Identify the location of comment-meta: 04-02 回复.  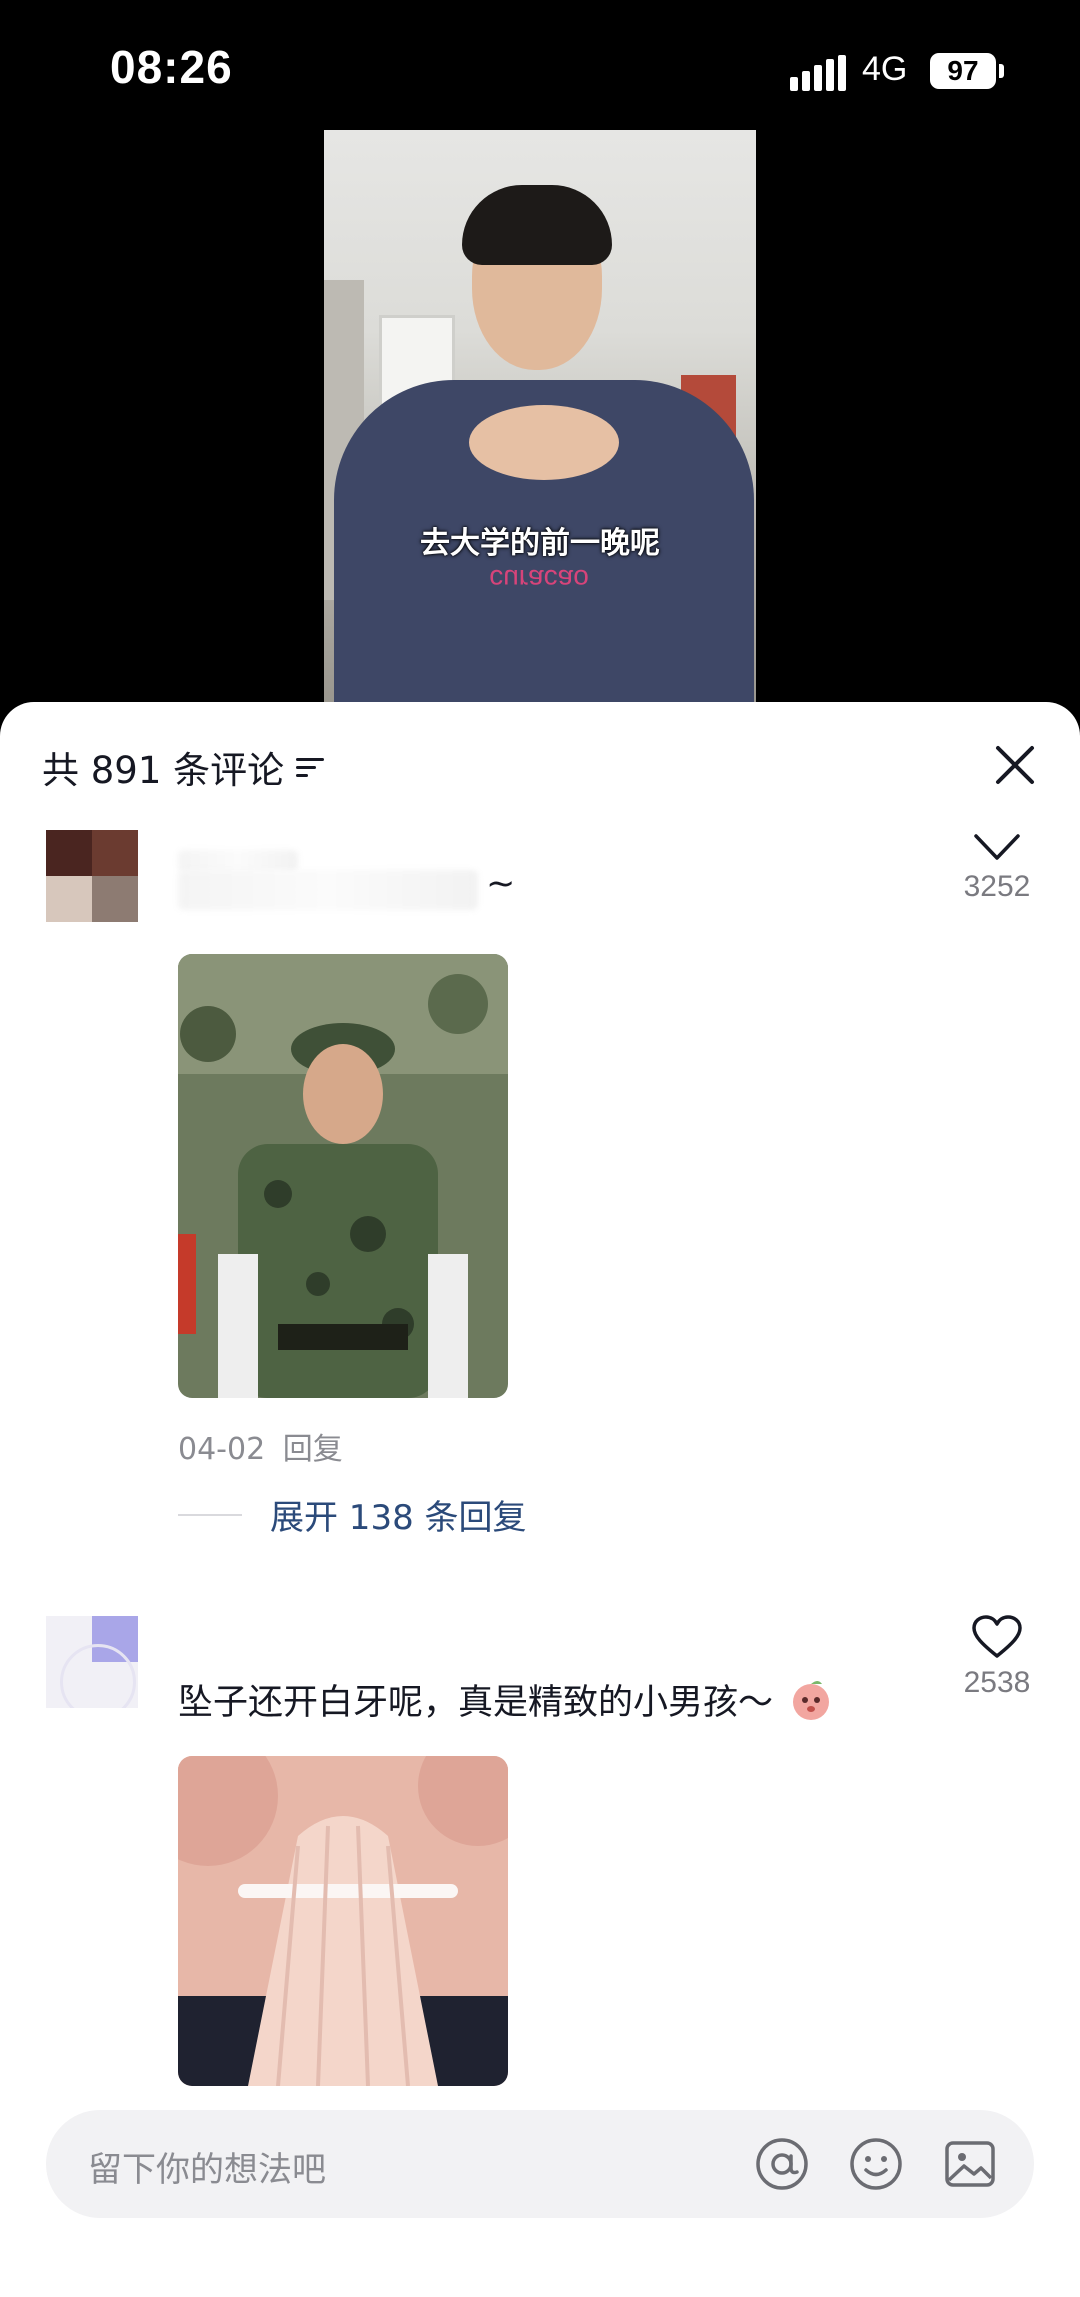
(260, 1446).